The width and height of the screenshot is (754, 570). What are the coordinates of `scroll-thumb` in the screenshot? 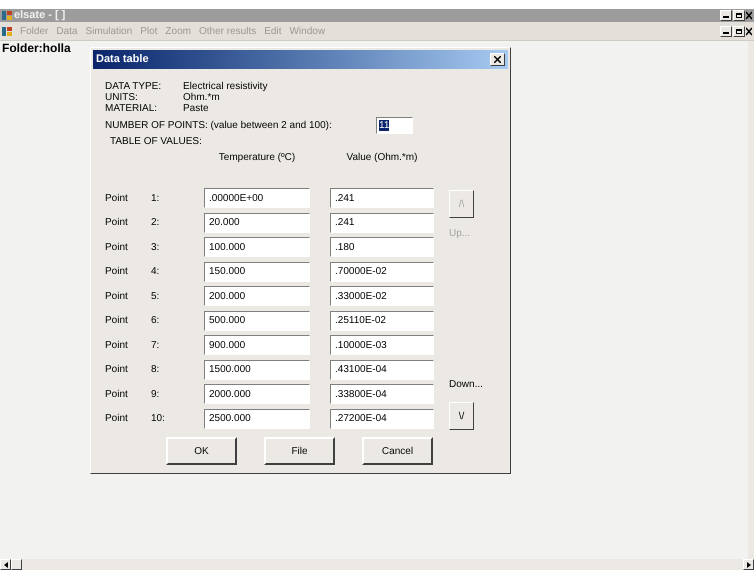 It's located at (16, 564).